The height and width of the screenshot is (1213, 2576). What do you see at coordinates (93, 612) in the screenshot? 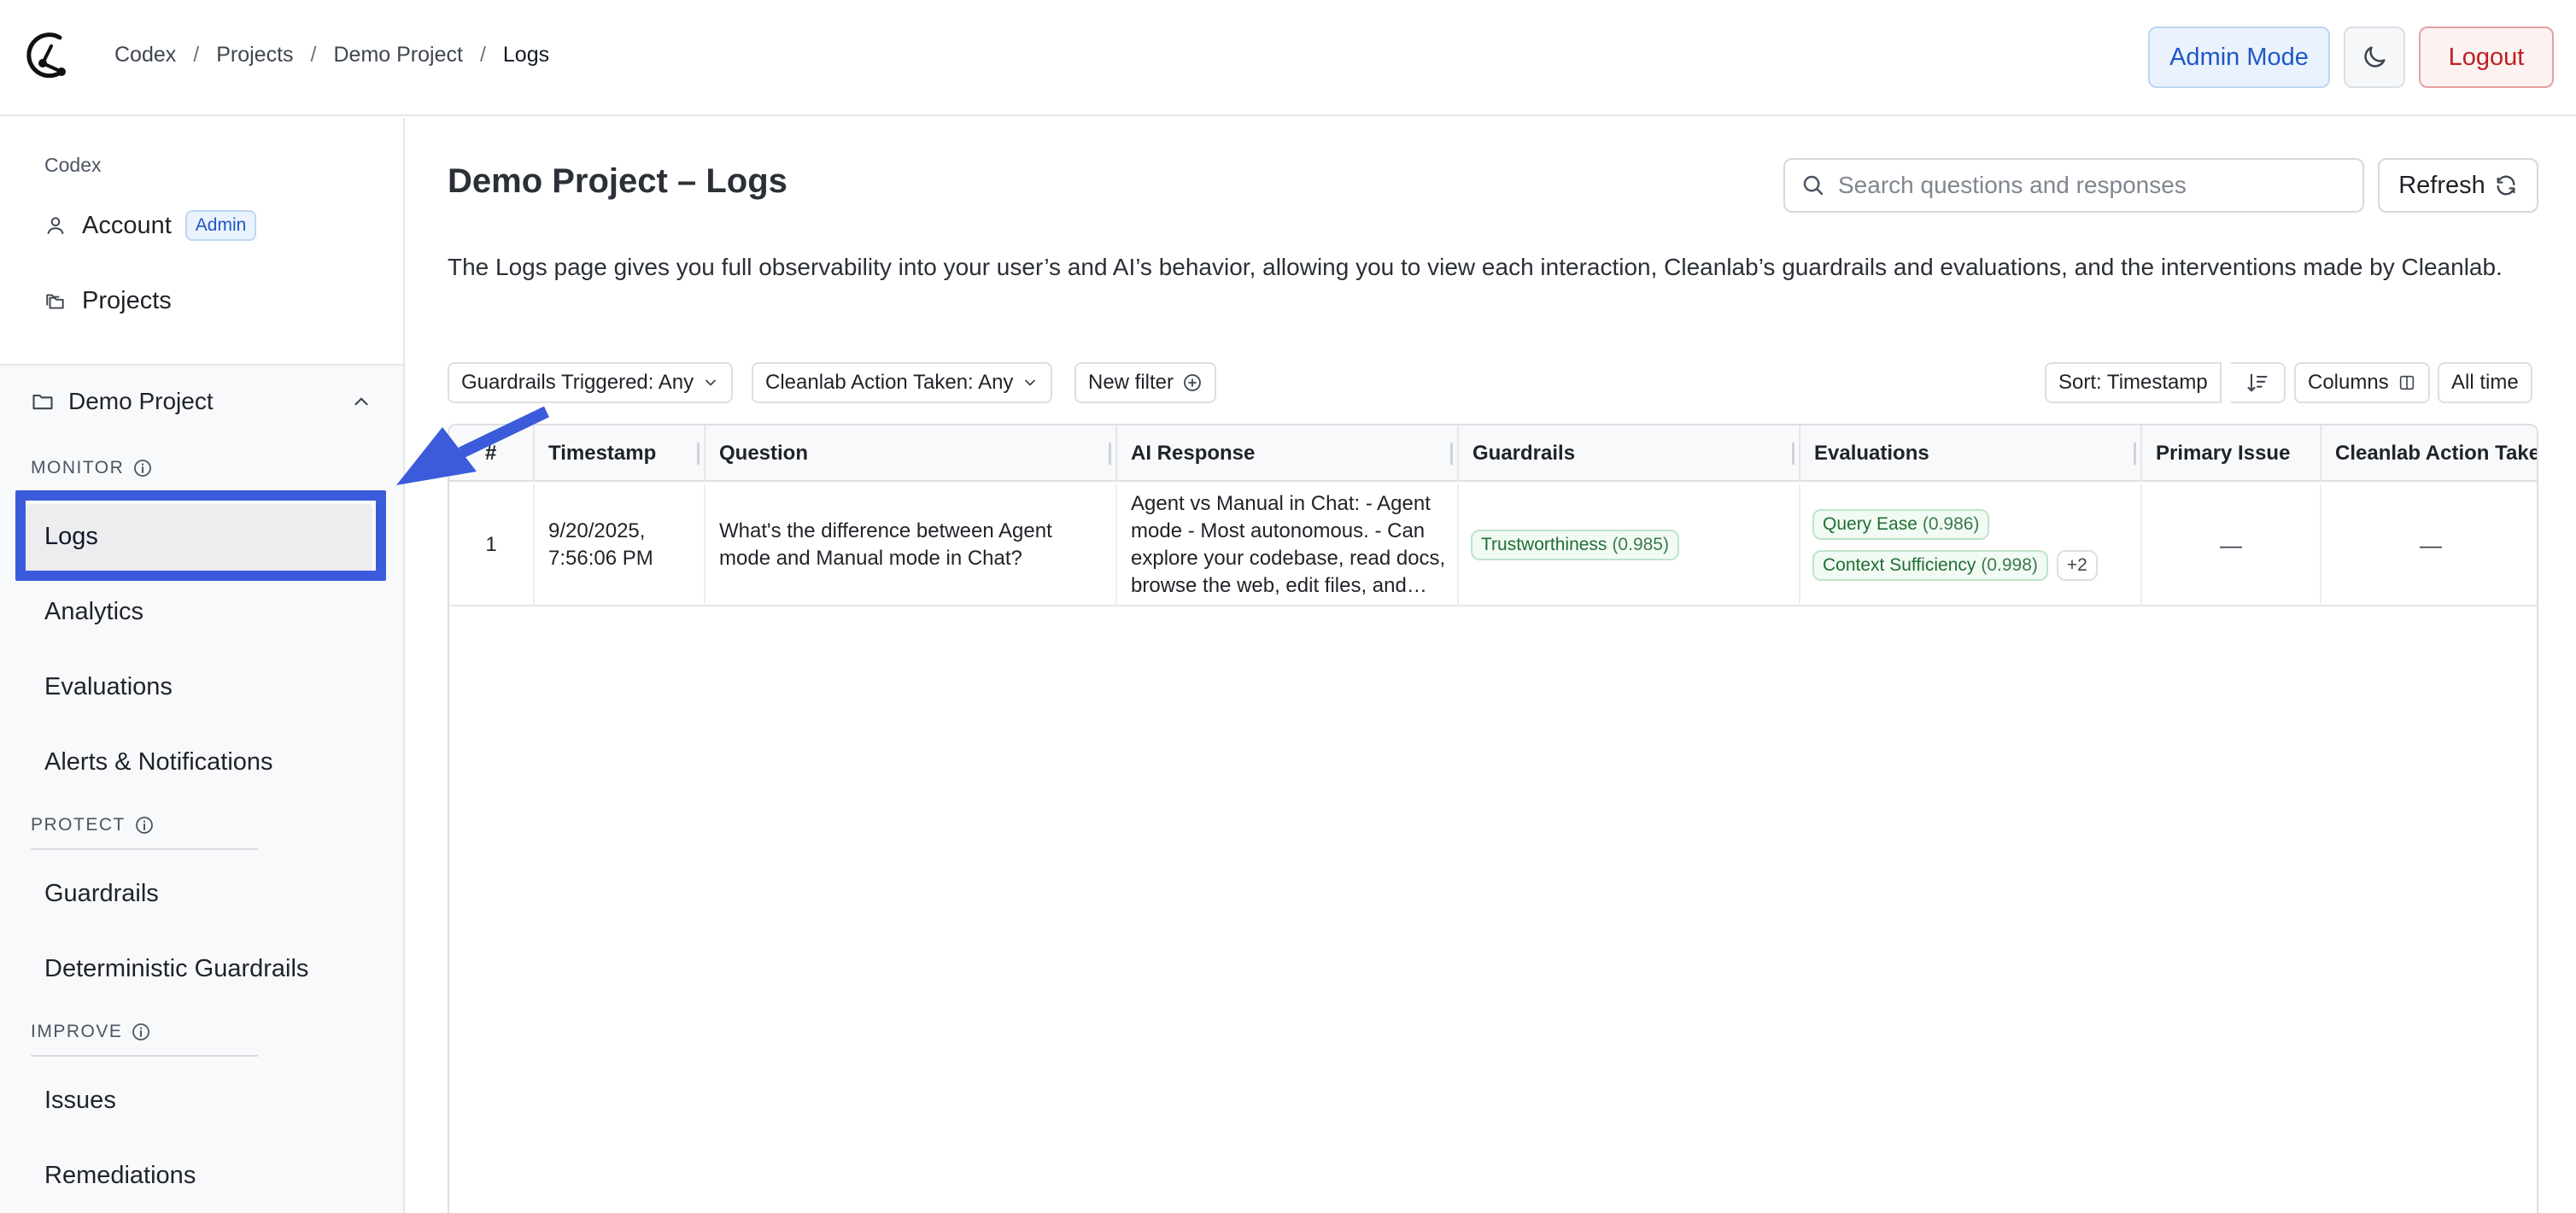
I see `sidebar-item-analytics: Analytics` at bounding box center [93, 612].